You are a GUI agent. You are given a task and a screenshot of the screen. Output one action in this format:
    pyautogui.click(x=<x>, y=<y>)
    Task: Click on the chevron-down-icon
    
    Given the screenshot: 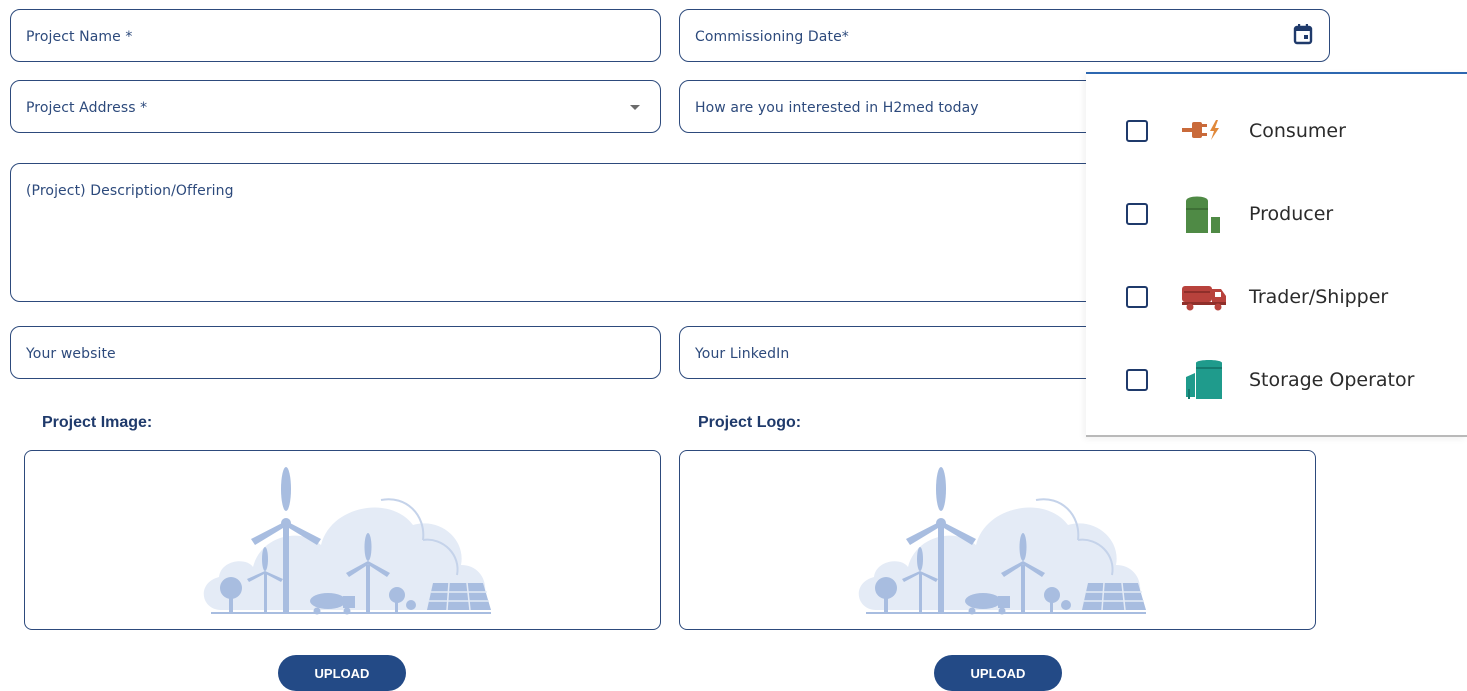 What is the action you would take?
    pyautogui.click(x=635, y=107)
    